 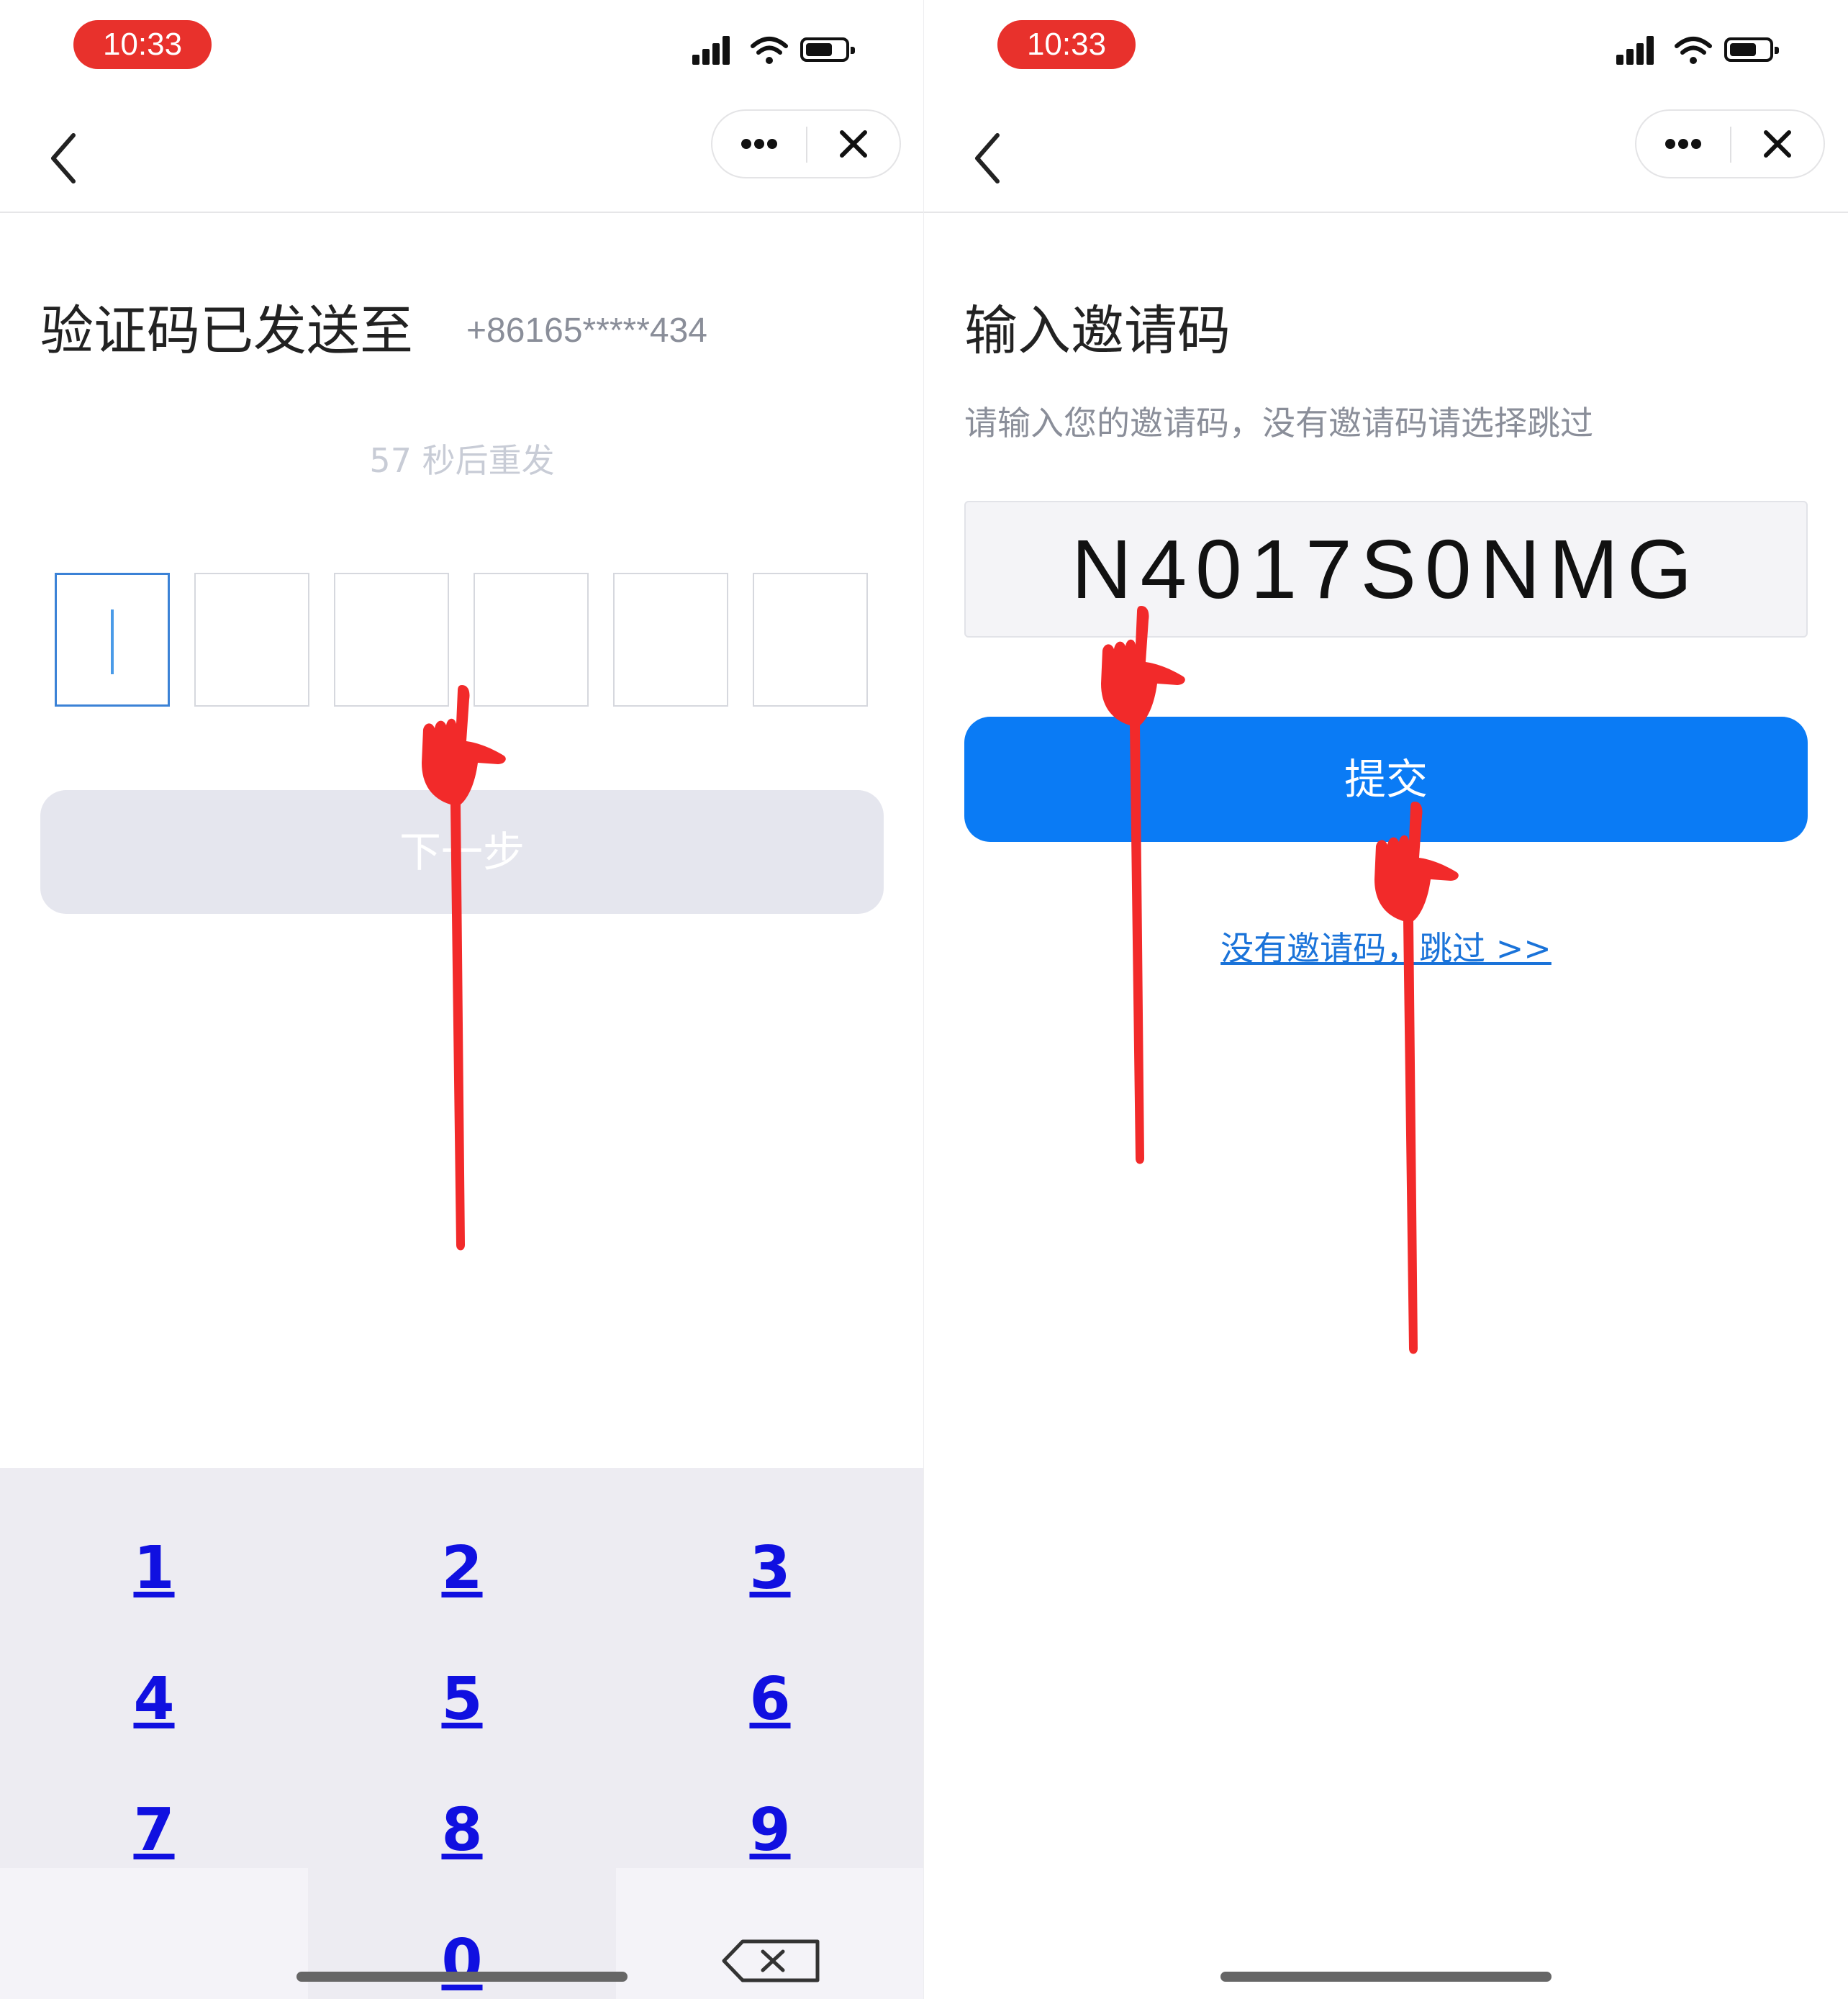 I want to click on backspace-icon, so click(x=770, y=1948).